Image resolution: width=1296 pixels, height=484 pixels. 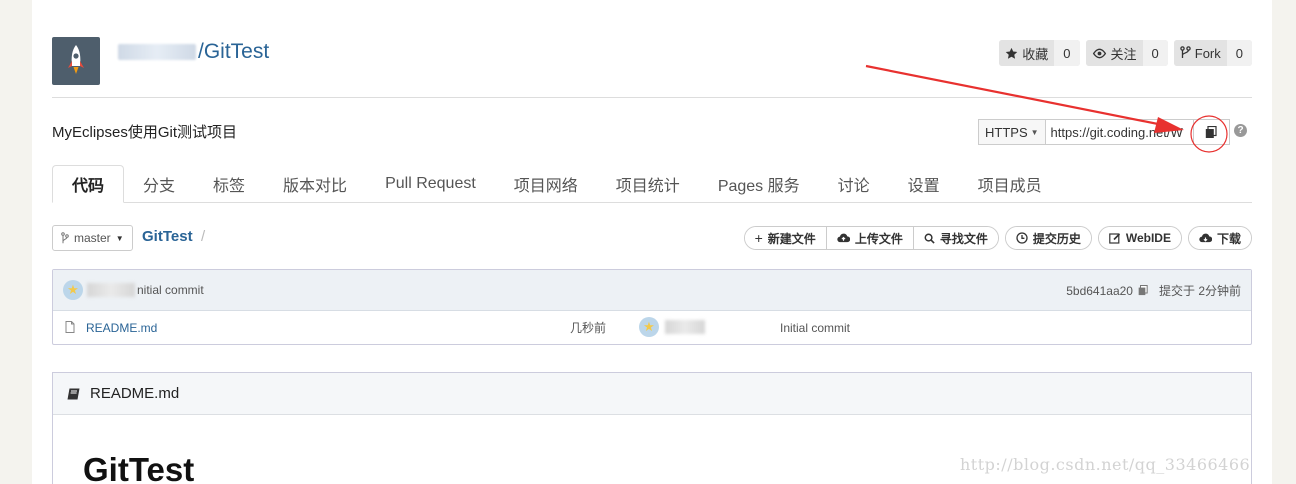 I want to click on readme-header: README.md, so click(x=652, y=394).